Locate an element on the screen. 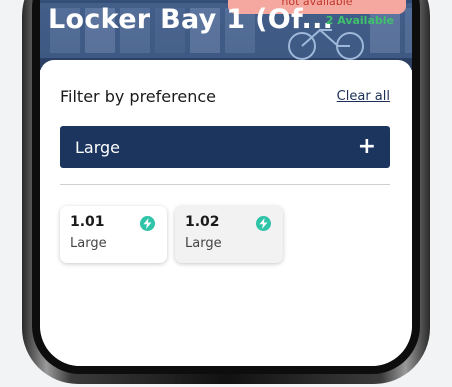  filter-title: Filter by preference is located at coordinates (138, 96).